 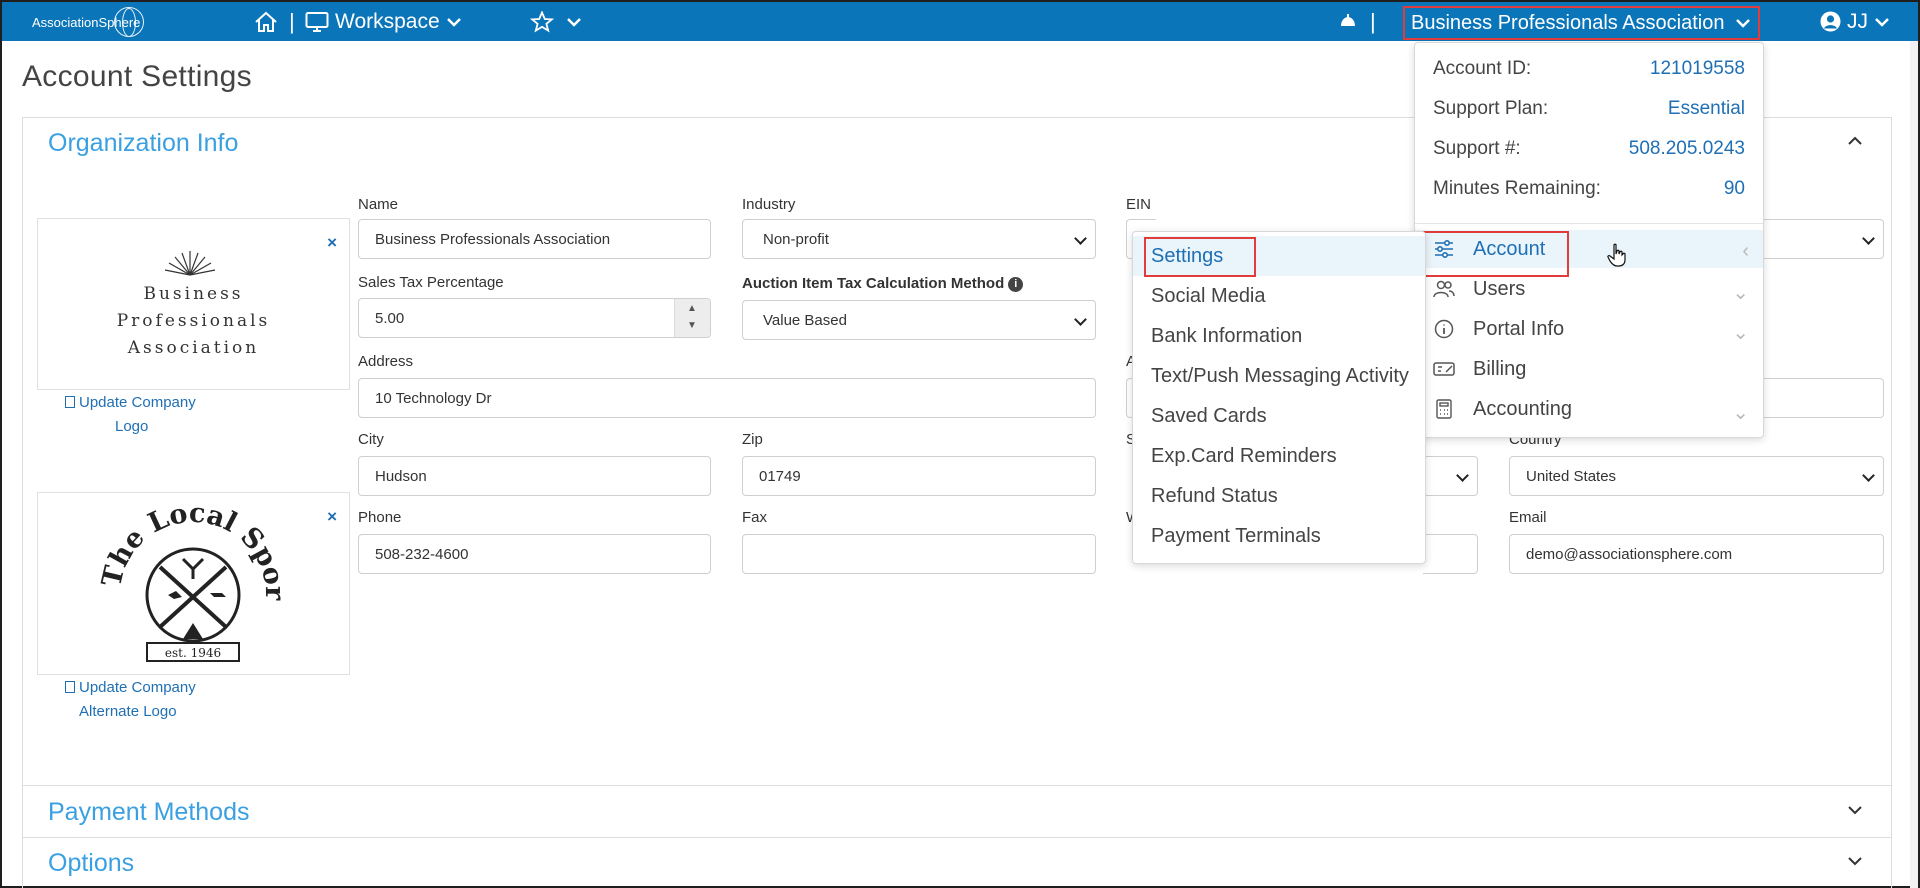 I want to click on fax-label: Fax, so click(x=755, y=517).